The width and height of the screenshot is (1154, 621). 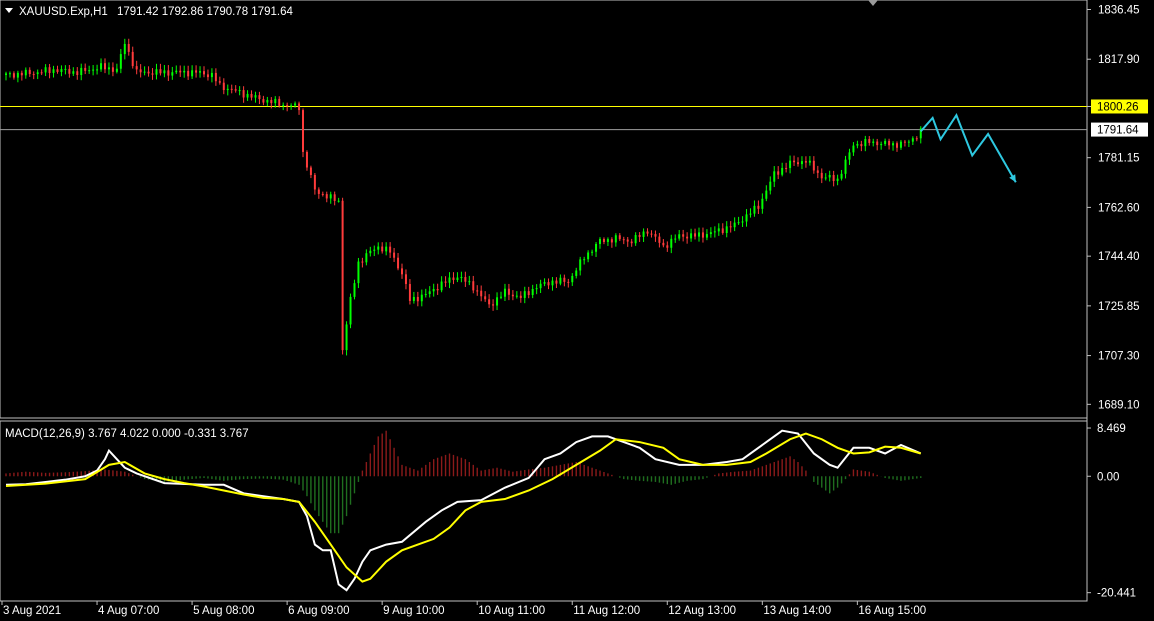 What do you see at coordinates (702, 611) in the screenshot?
I see `time-tick-label: 12 Aug 13:00` at bounding box center [702, 611].